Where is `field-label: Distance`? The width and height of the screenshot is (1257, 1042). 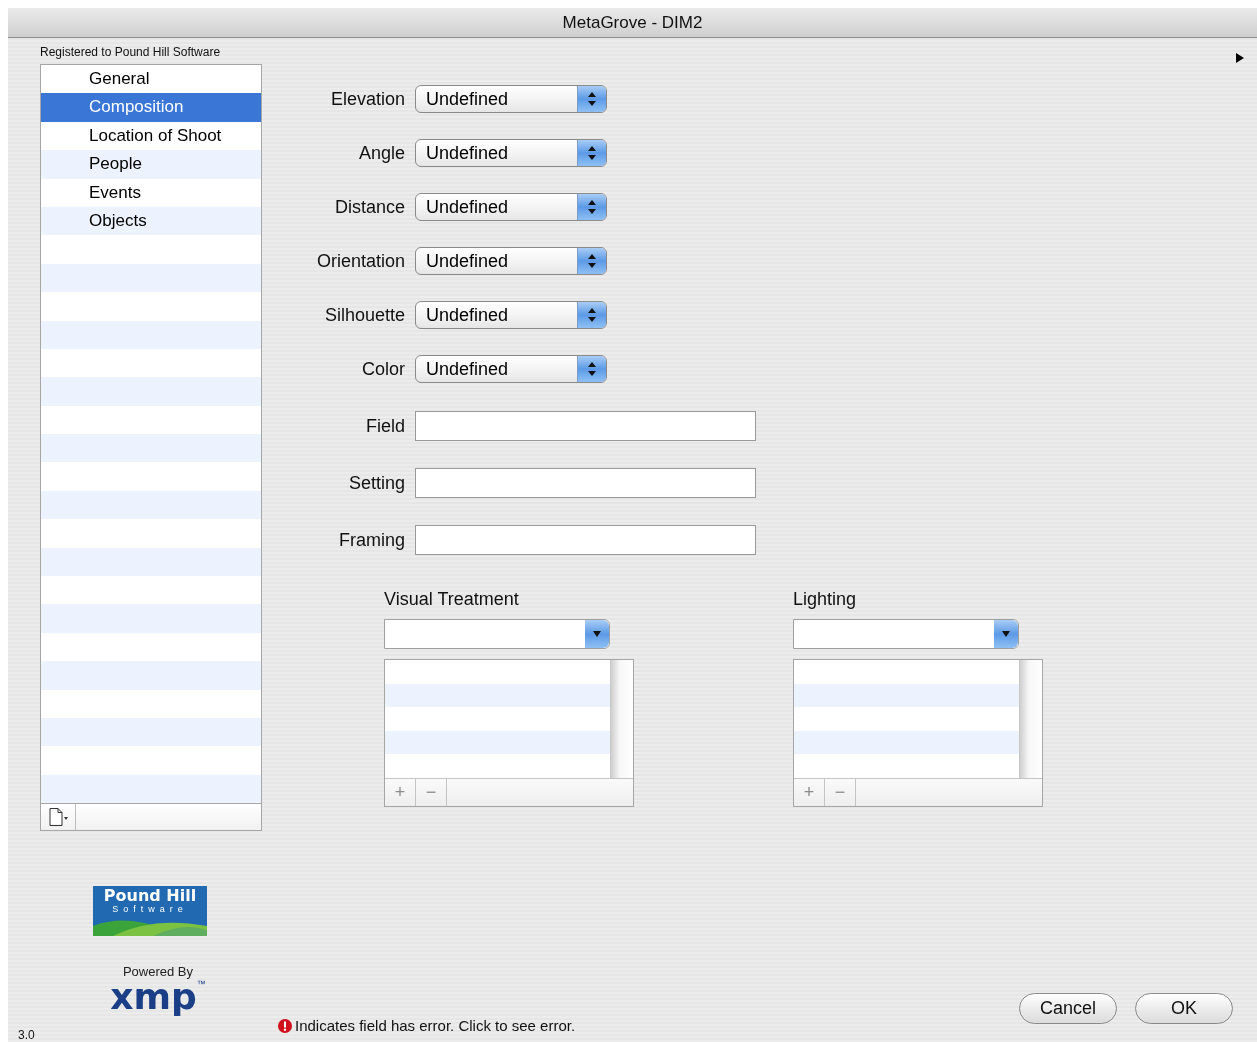 field-label: Distance is located at coordinates (369, 207).